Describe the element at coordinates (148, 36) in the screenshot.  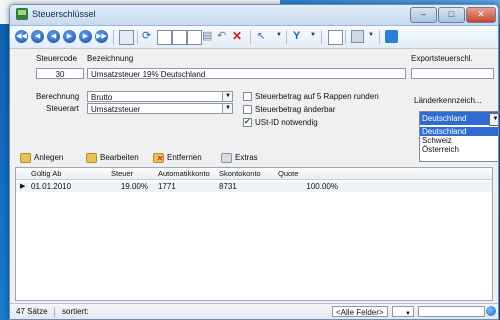
I see `refresh-icon: ⟳` at that location.